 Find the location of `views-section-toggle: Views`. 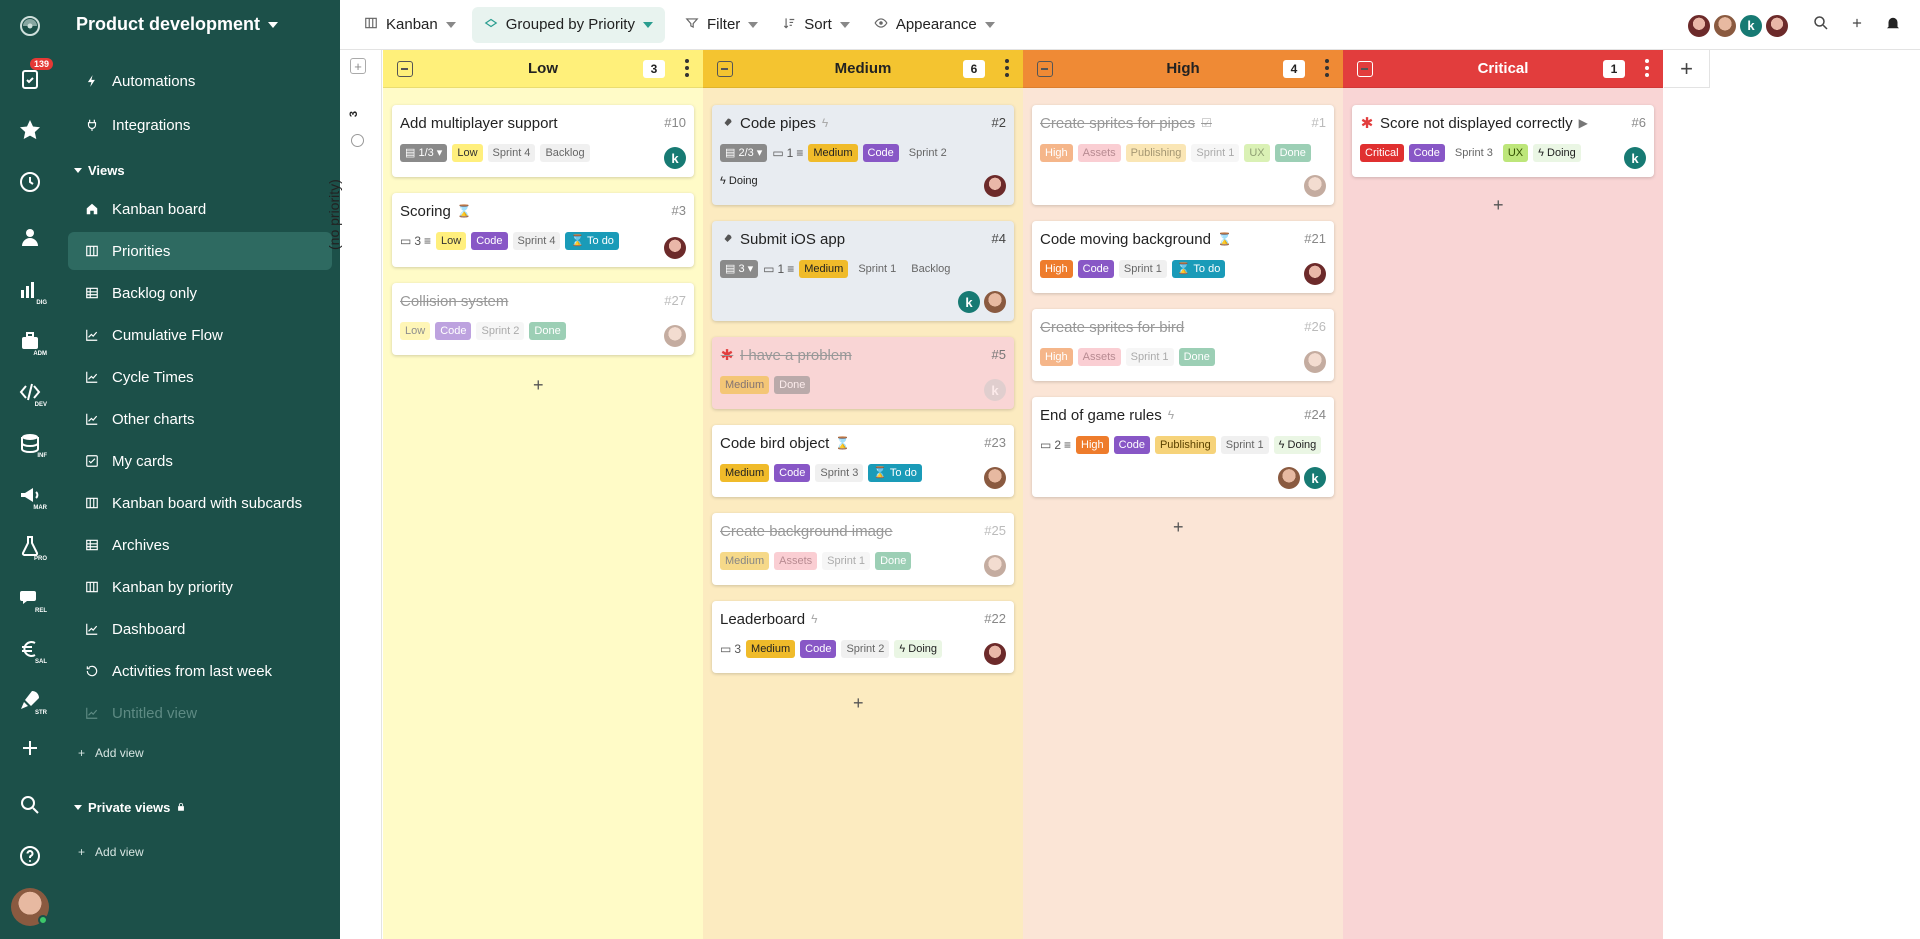

views-section-toggle: Views is located at coordinates (99, 170).